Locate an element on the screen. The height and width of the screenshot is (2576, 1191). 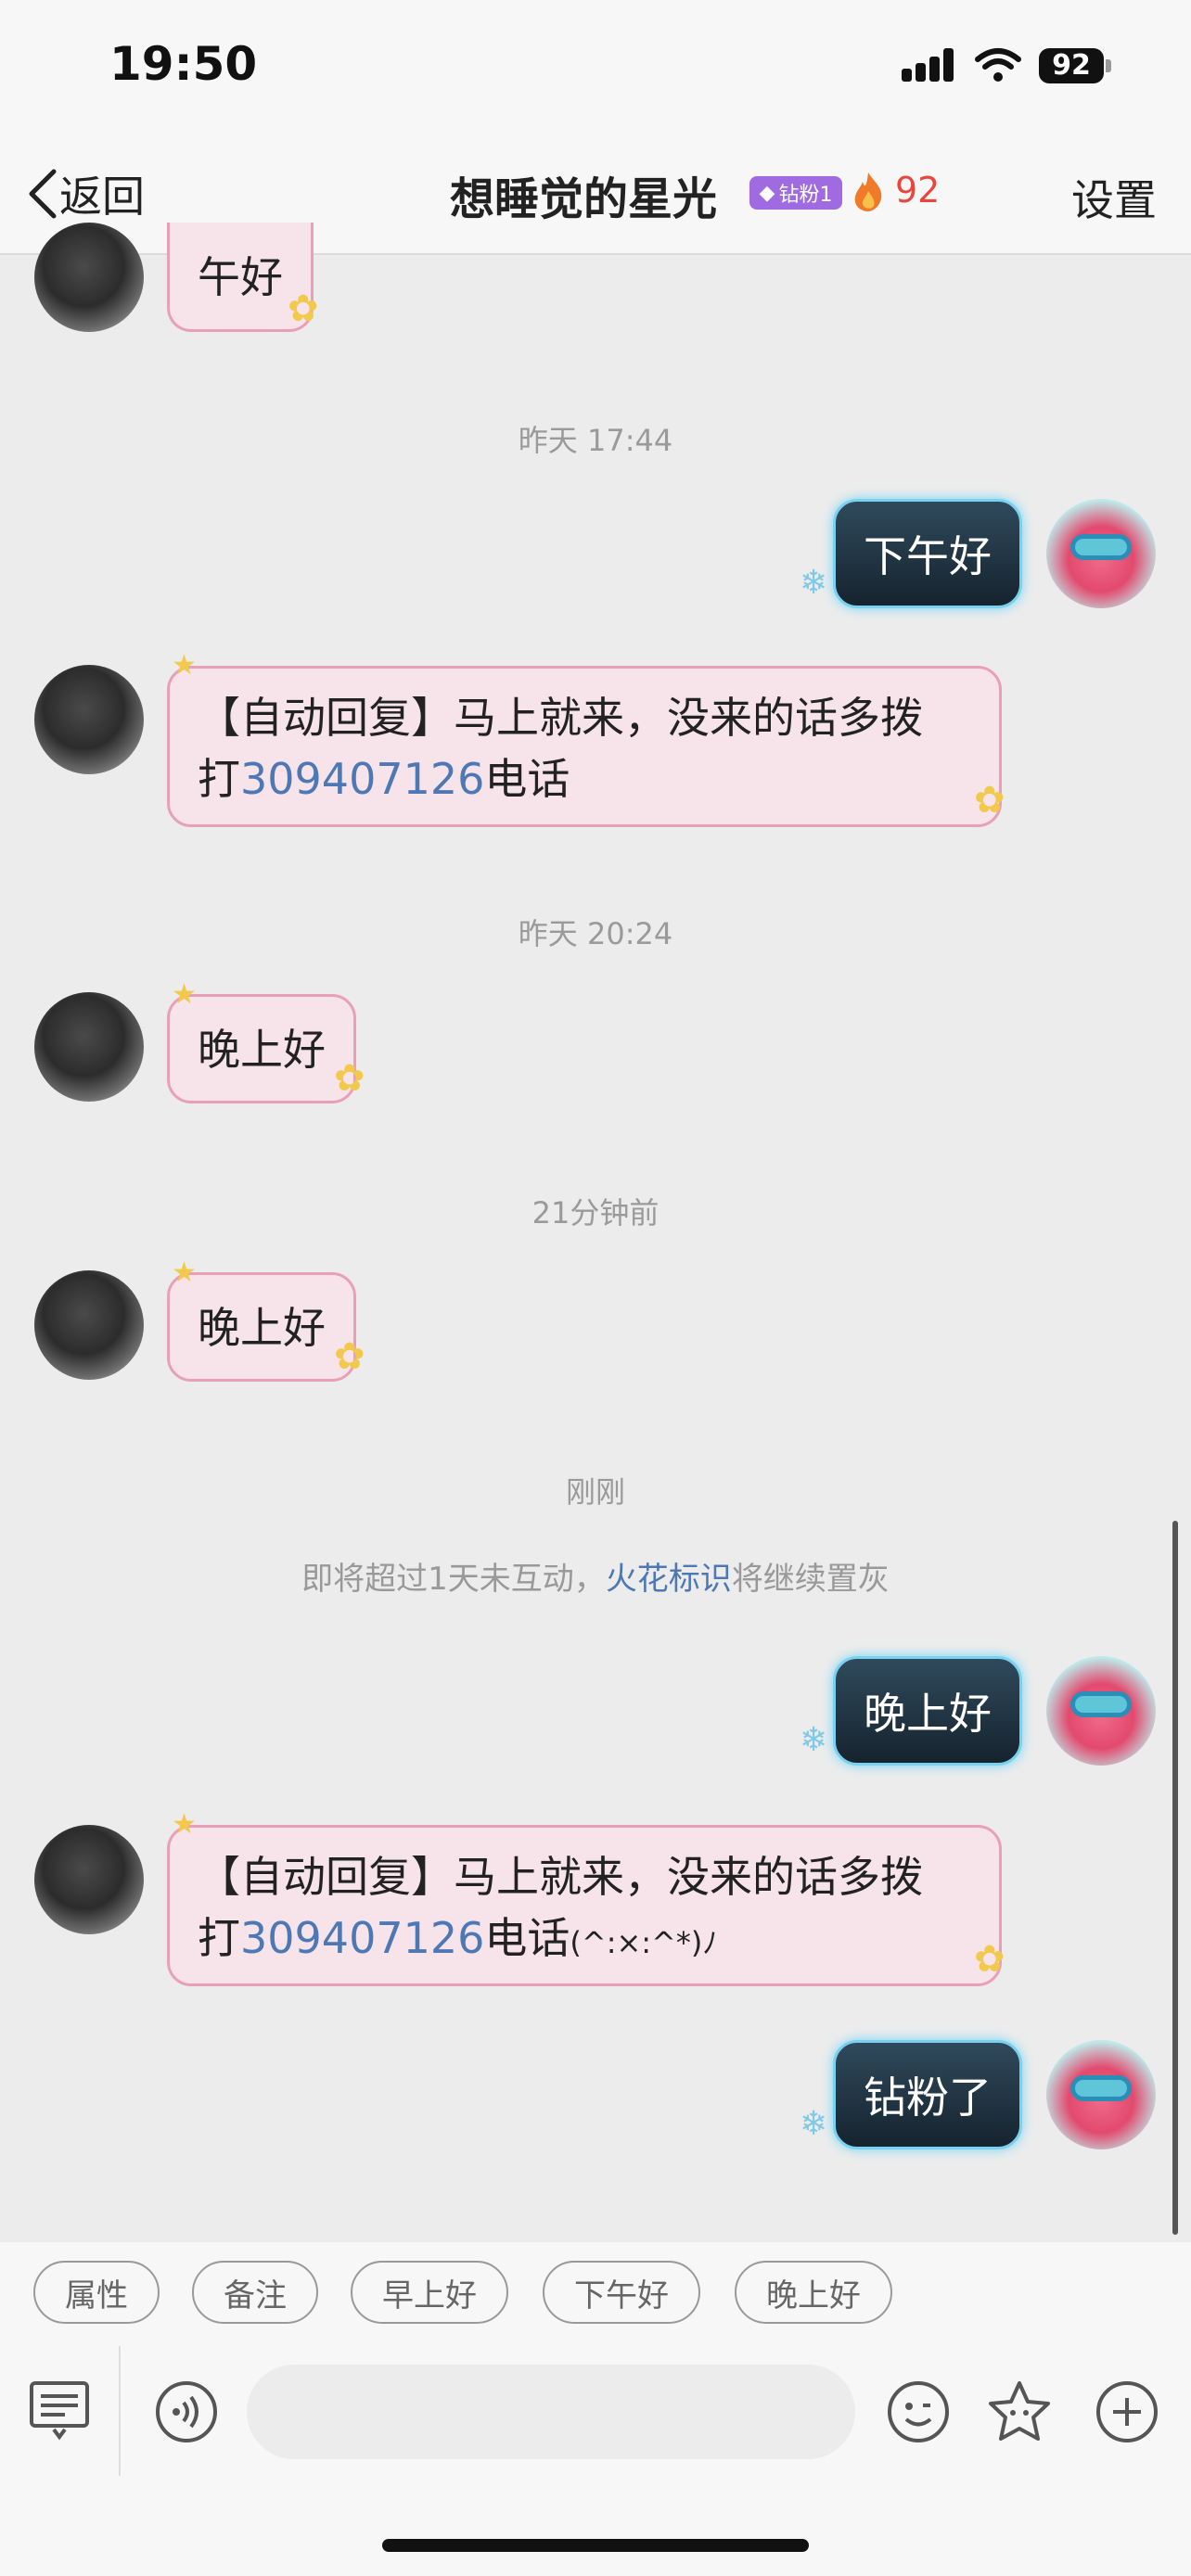
timestamp: 21分钟前 is located at coordinates (595, 1213).